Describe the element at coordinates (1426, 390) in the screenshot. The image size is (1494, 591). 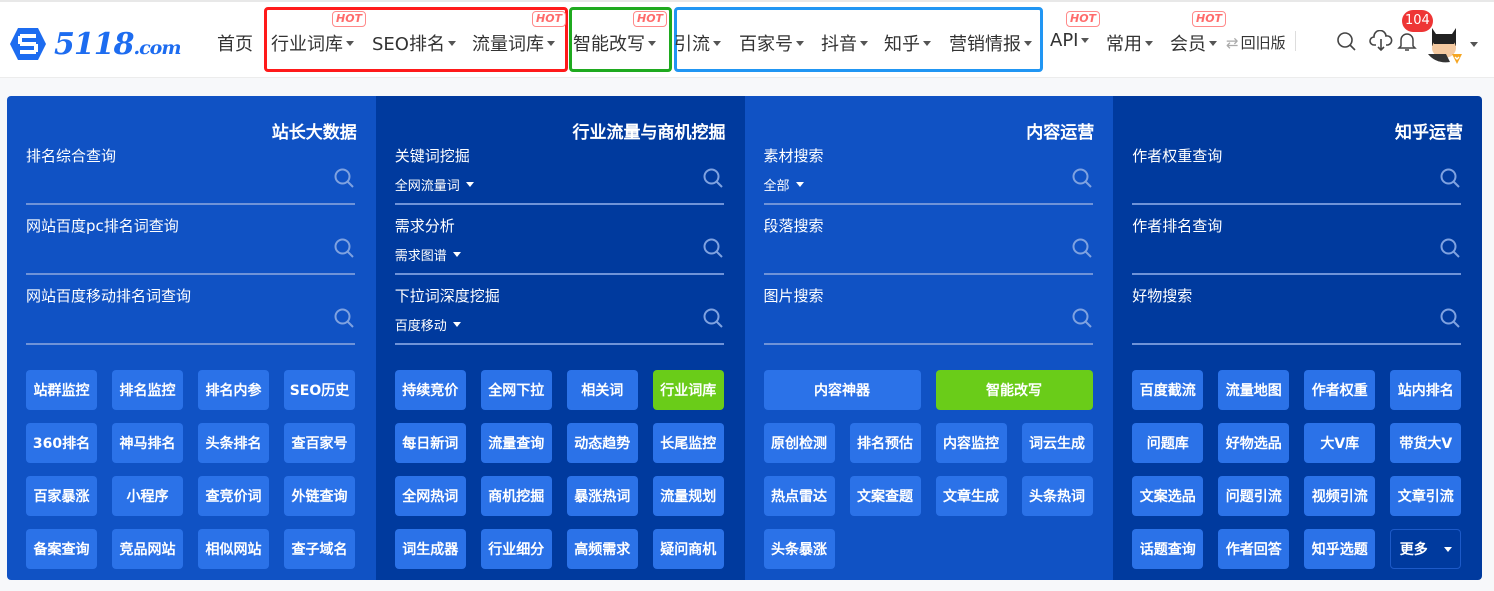
I see `tool-button: 站内排名` at that location.